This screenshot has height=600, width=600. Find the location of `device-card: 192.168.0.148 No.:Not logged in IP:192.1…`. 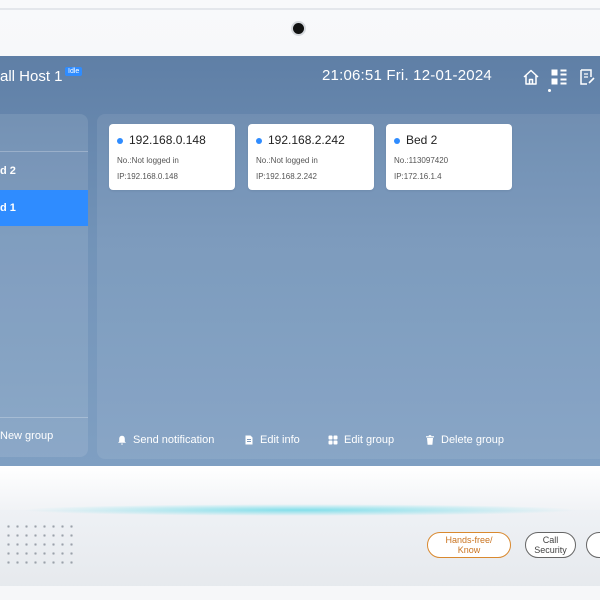

device-card: 192.168.0.148 No.:Not logged in IP:192.1… is located at coordinates (172, 157).